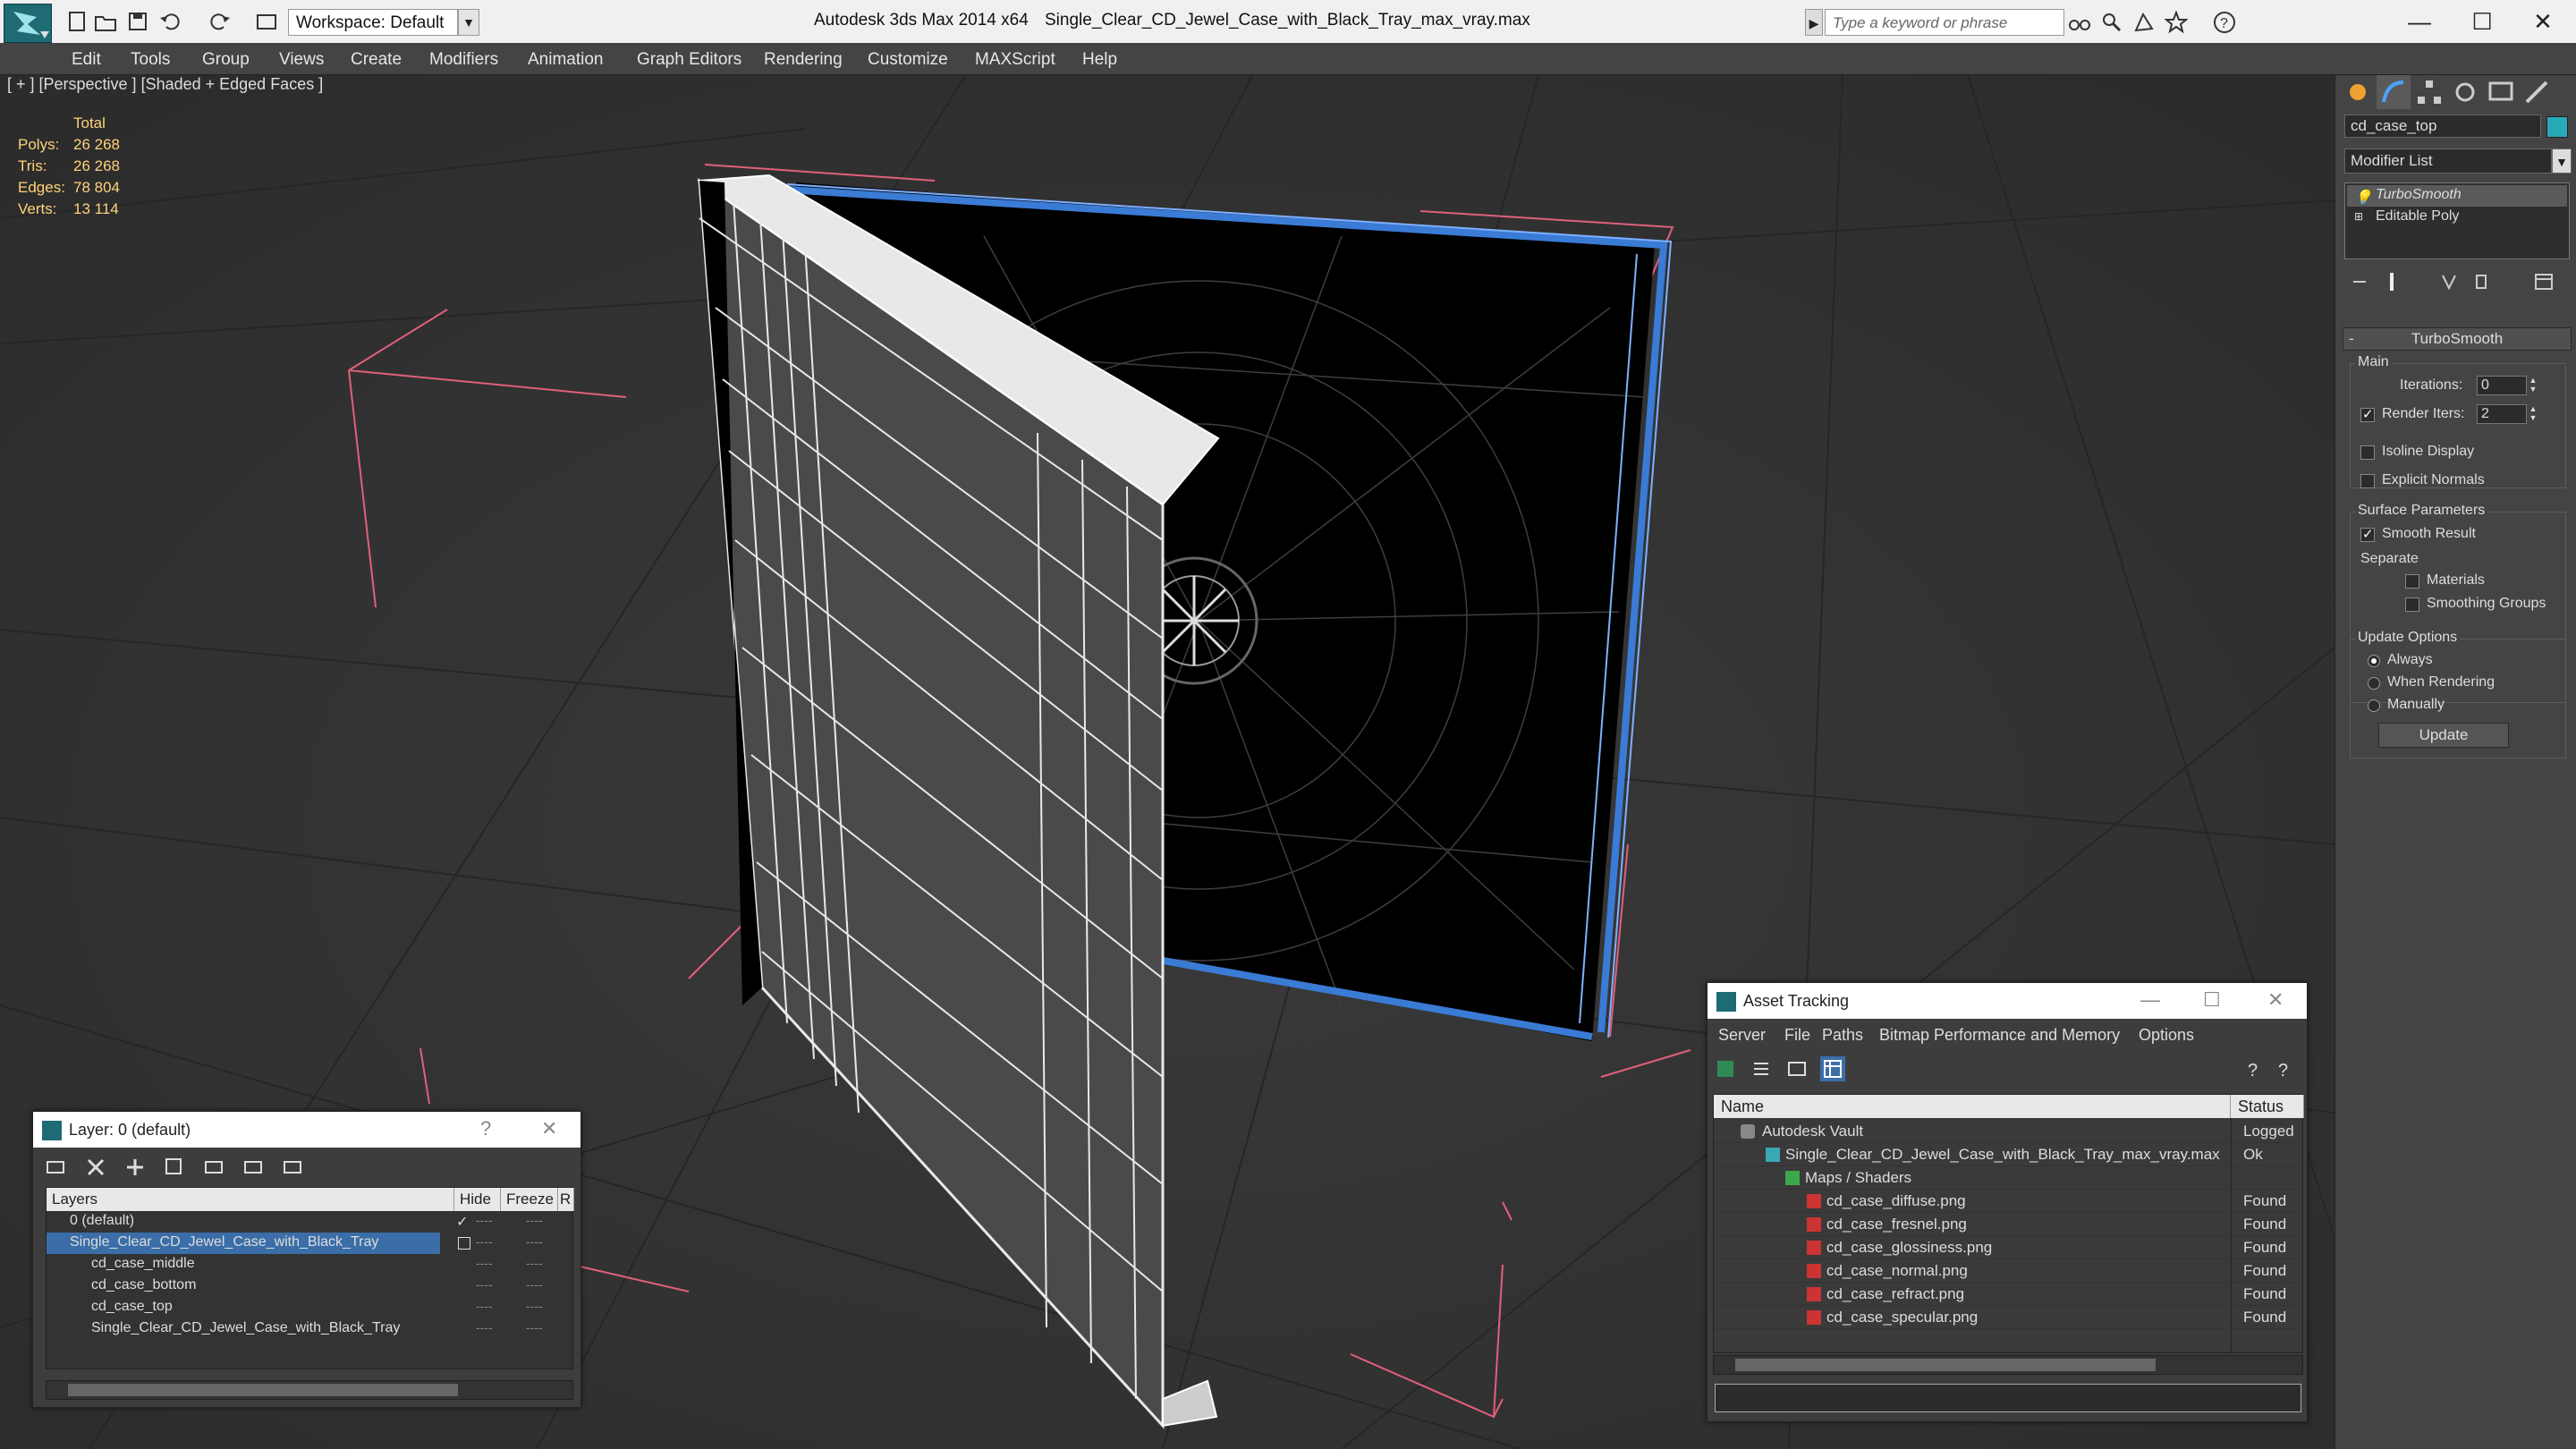 Image resolution: width=2576 pixels, height=1449 pixels. I want to click on show-end-result-icon, so click(2391, 281).